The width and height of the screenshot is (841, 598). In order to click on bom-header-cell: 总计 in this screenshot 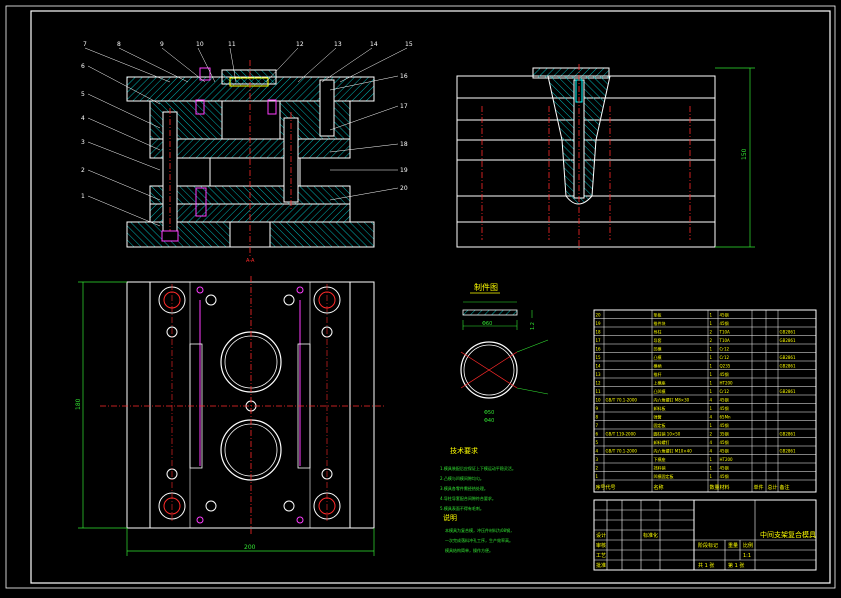, I will do `click(773, 487)`.